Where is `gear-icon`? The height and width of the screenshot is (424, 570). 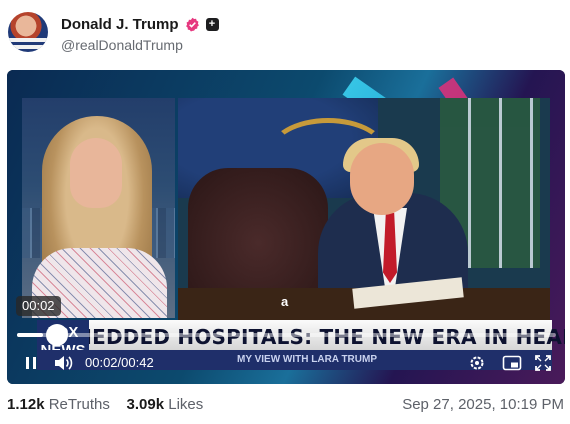
gear-icon is located at coordinates (477, 363).